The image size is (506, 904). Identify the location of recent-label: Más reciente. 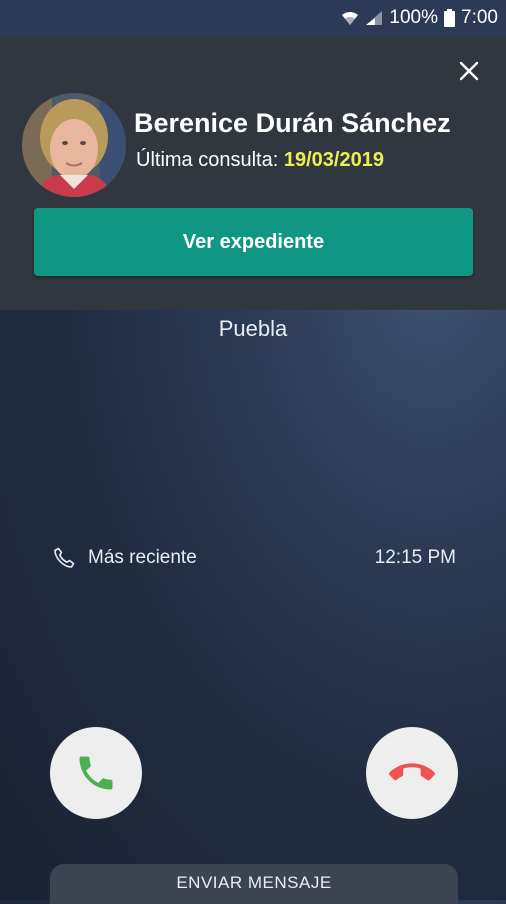
(142, 557).